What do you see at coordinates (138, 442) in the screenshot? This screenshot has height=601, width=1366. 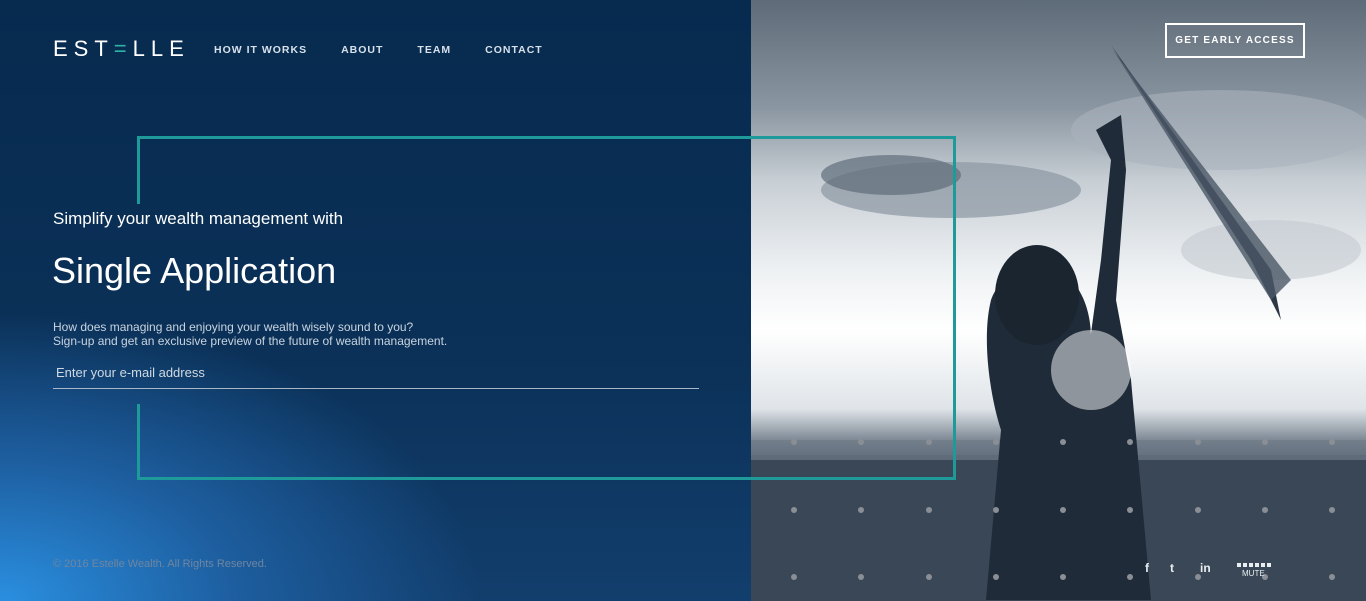 I see `frame-border-left-bottom` at bounding box center [138, 442].